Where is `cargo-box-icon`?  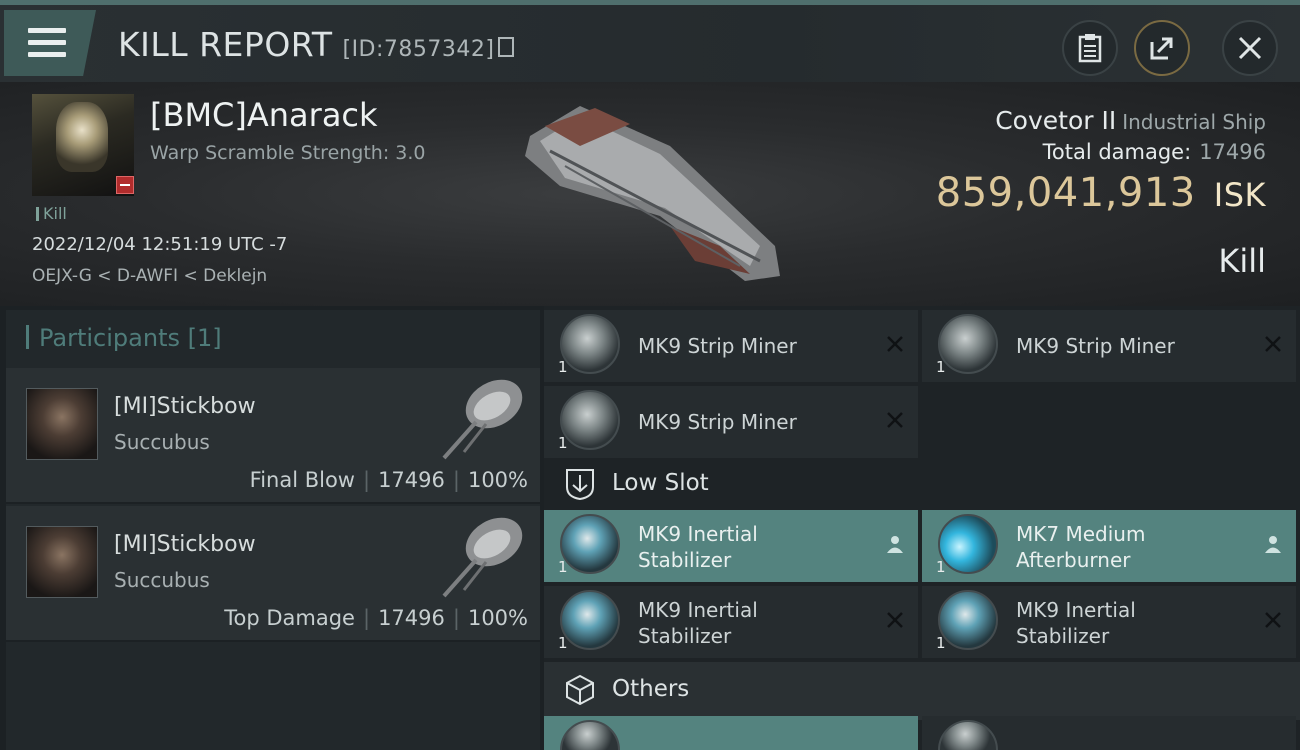
cargo-box-icon is located at coordinates (580, 690).